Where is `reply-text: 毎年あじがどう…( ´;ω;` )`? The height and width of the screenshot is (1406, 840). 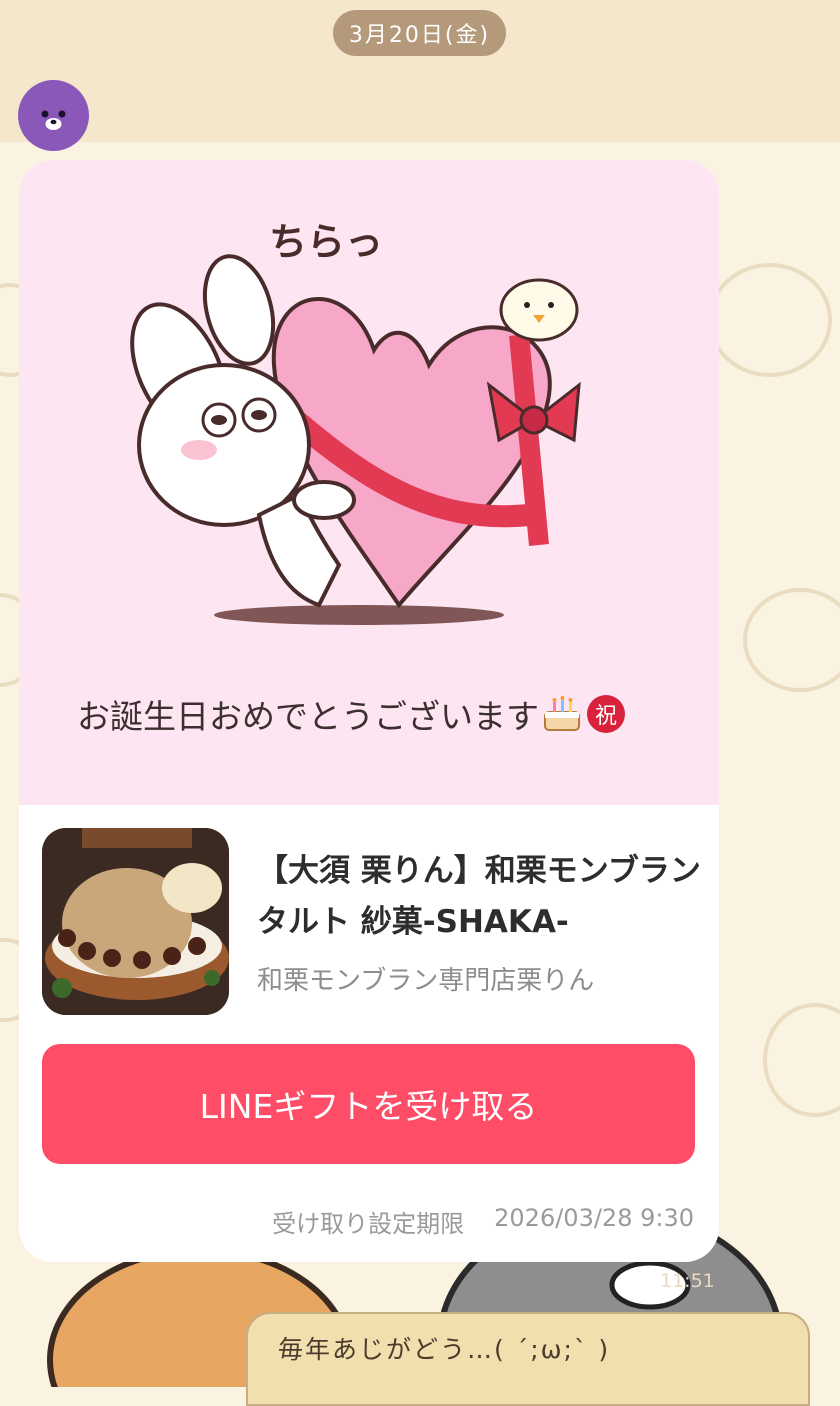 reply-text: 毎年あじがどう…( ´;ω;` ) is located at coordinates (444, 1349).